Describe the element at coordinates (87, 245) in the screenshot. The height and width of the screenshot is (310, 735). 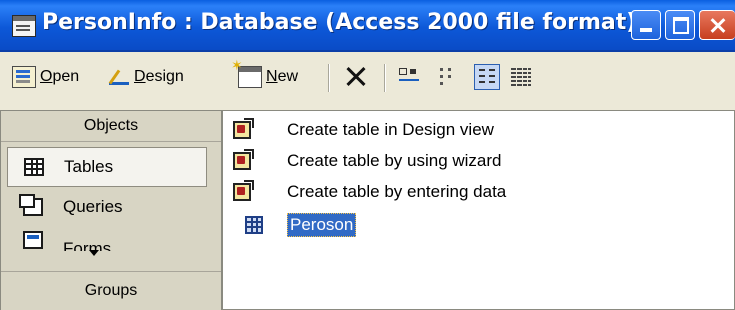
I see `objects-item-label: Forms` at that location.